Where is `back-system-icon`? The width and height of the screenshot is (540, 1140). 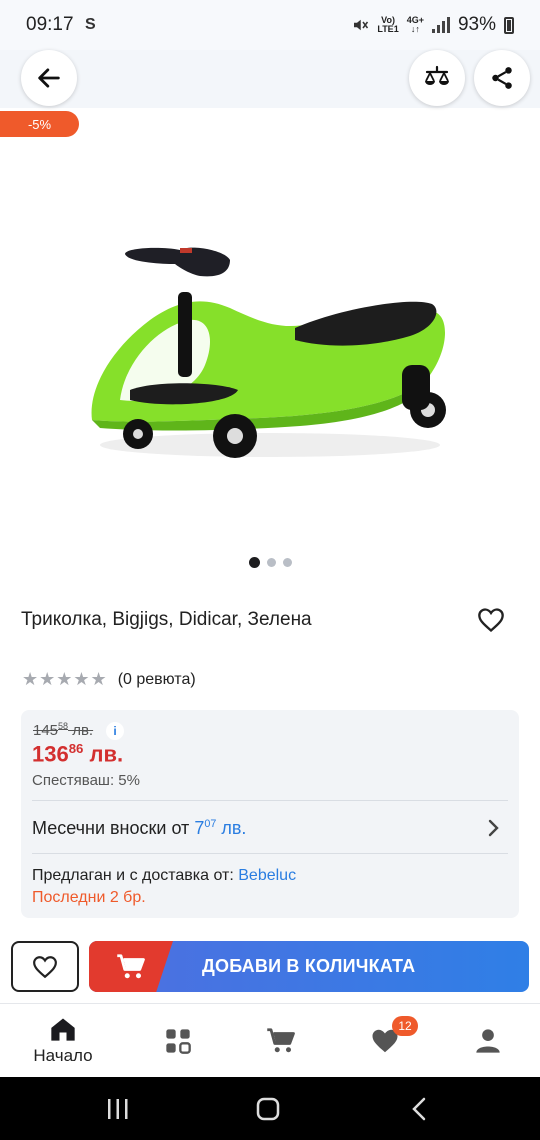 back-system-icon is located at coordinates (419, 1109).